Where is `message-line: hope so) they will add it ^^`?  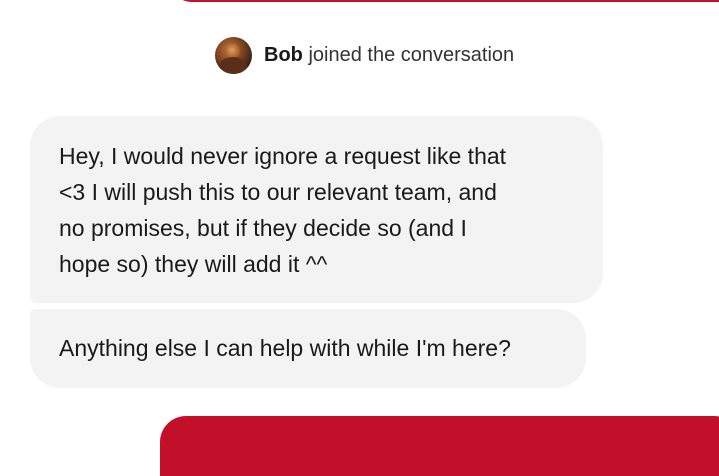
message-line: hope so) they will add it ^^ is located at coordinates (193, 264).